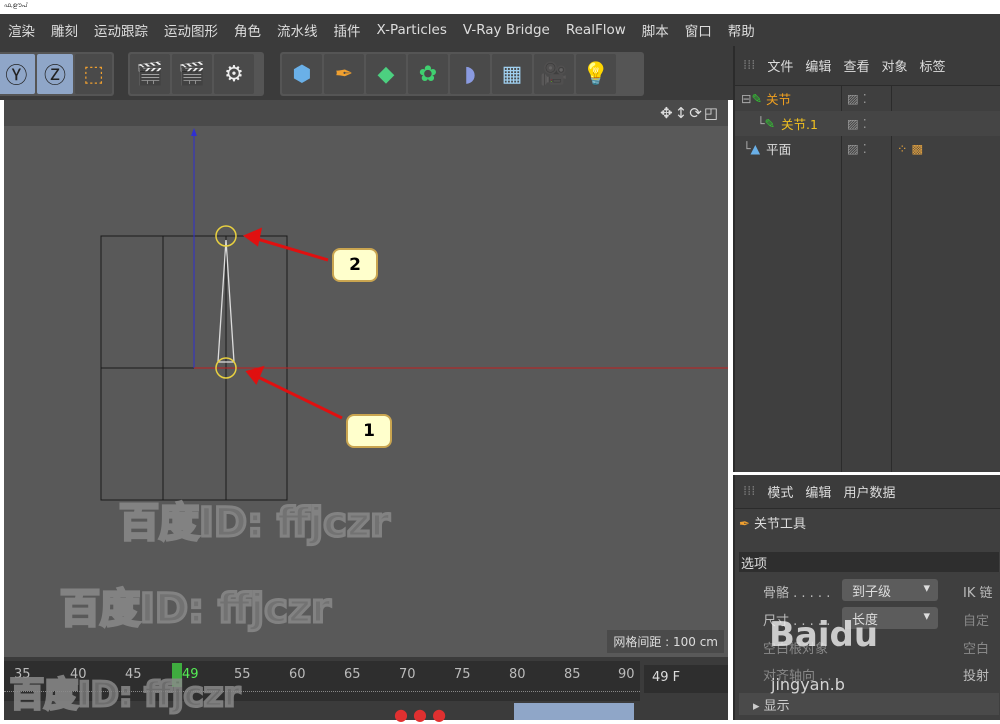 This screenshot has width=1000, height=724. What do you see at coordinates (690, 113) in the screenshot?
I see `viewport-nav-icons: ✥↕⟳◰` at bounding box center [690, 113].